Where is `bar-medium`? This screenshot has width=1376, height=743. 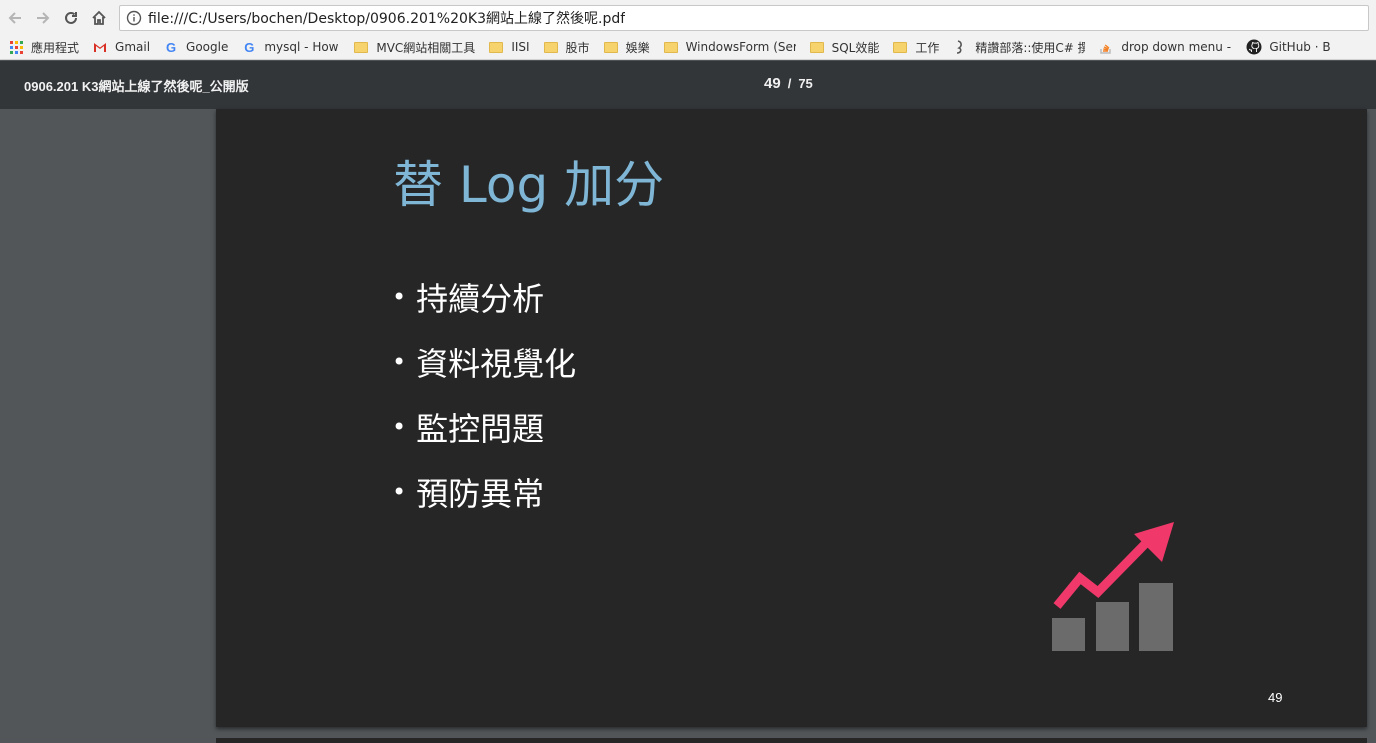
bar-medium is located at coordinates (1112, 626).